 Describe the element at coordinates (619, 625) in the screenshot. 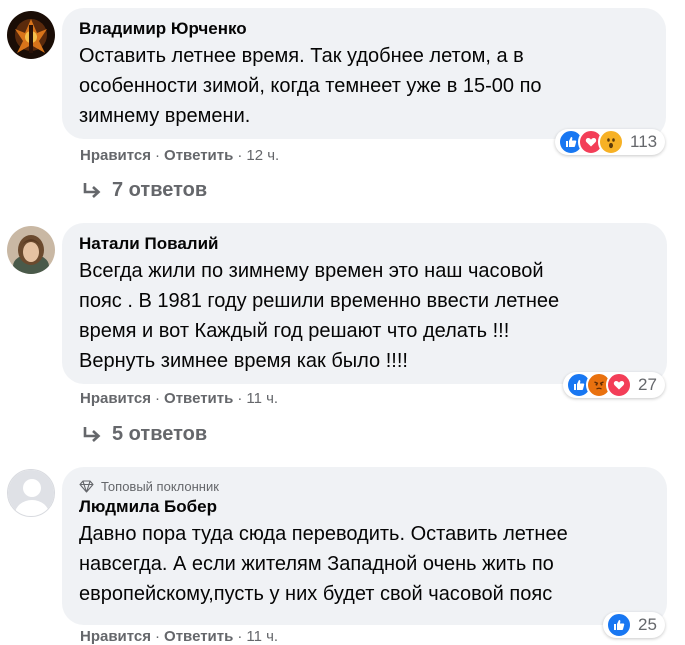

I see `like-reaction-icon` at that location.